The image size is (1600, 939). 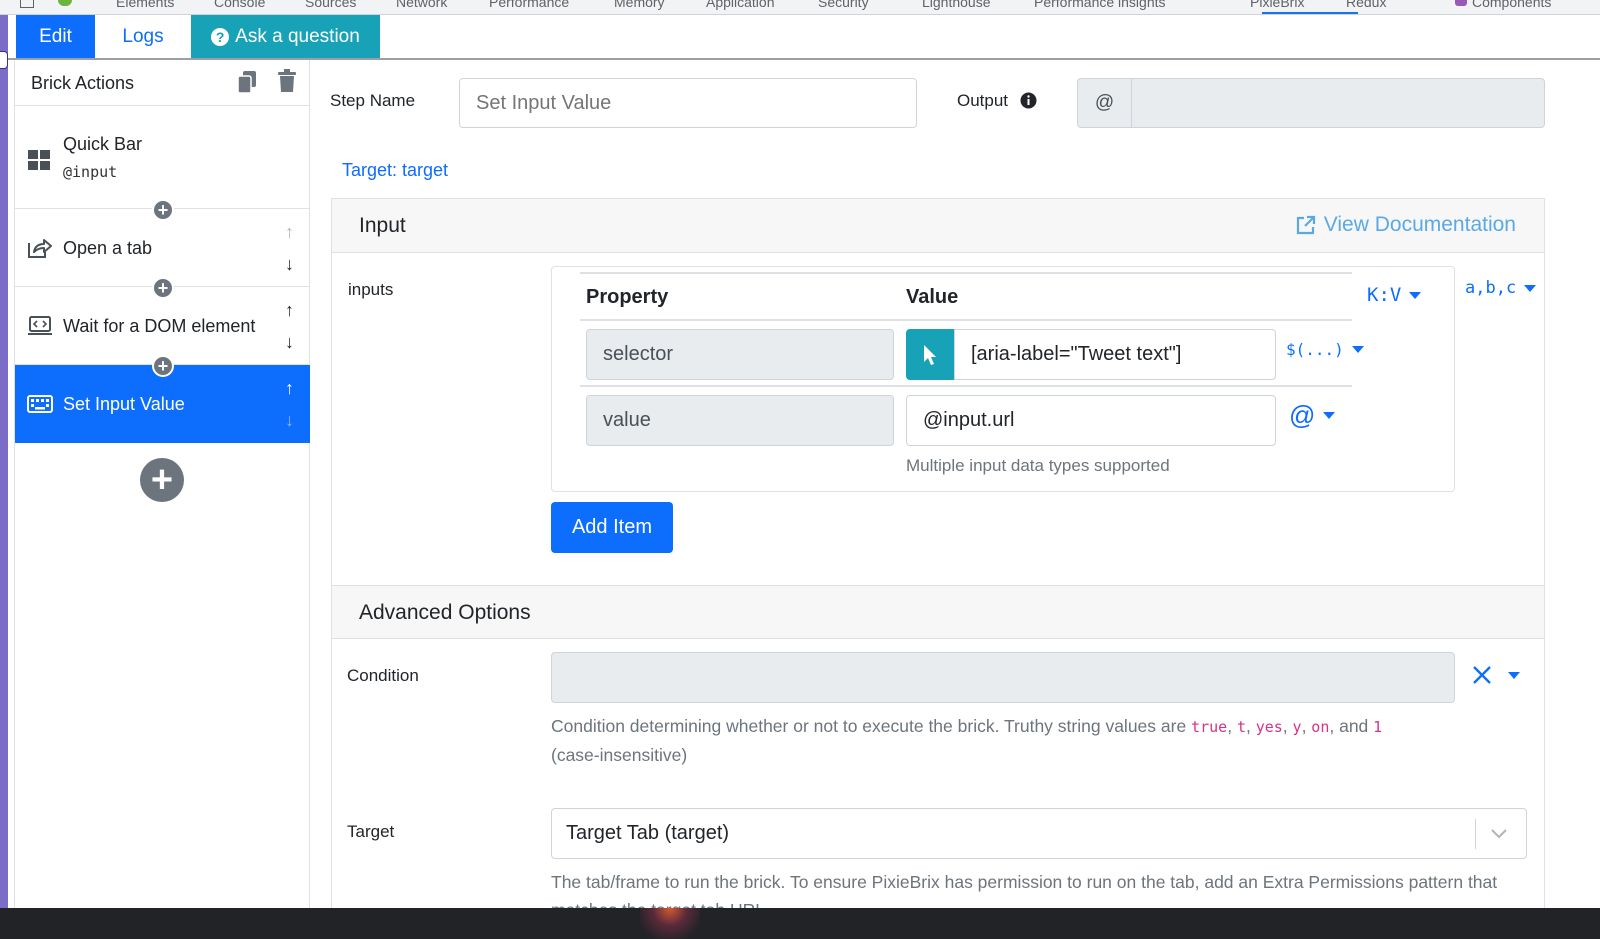 What do you see at coordinates (40, 248) in the screenshot?
I see `share-square-icon` at bounding box center [40, 248].